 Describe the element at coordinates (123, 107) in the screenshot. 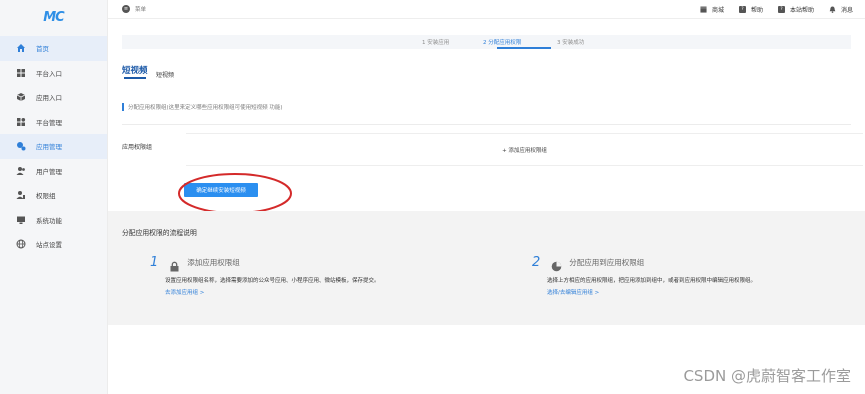

I see `hint-marker` at that location.